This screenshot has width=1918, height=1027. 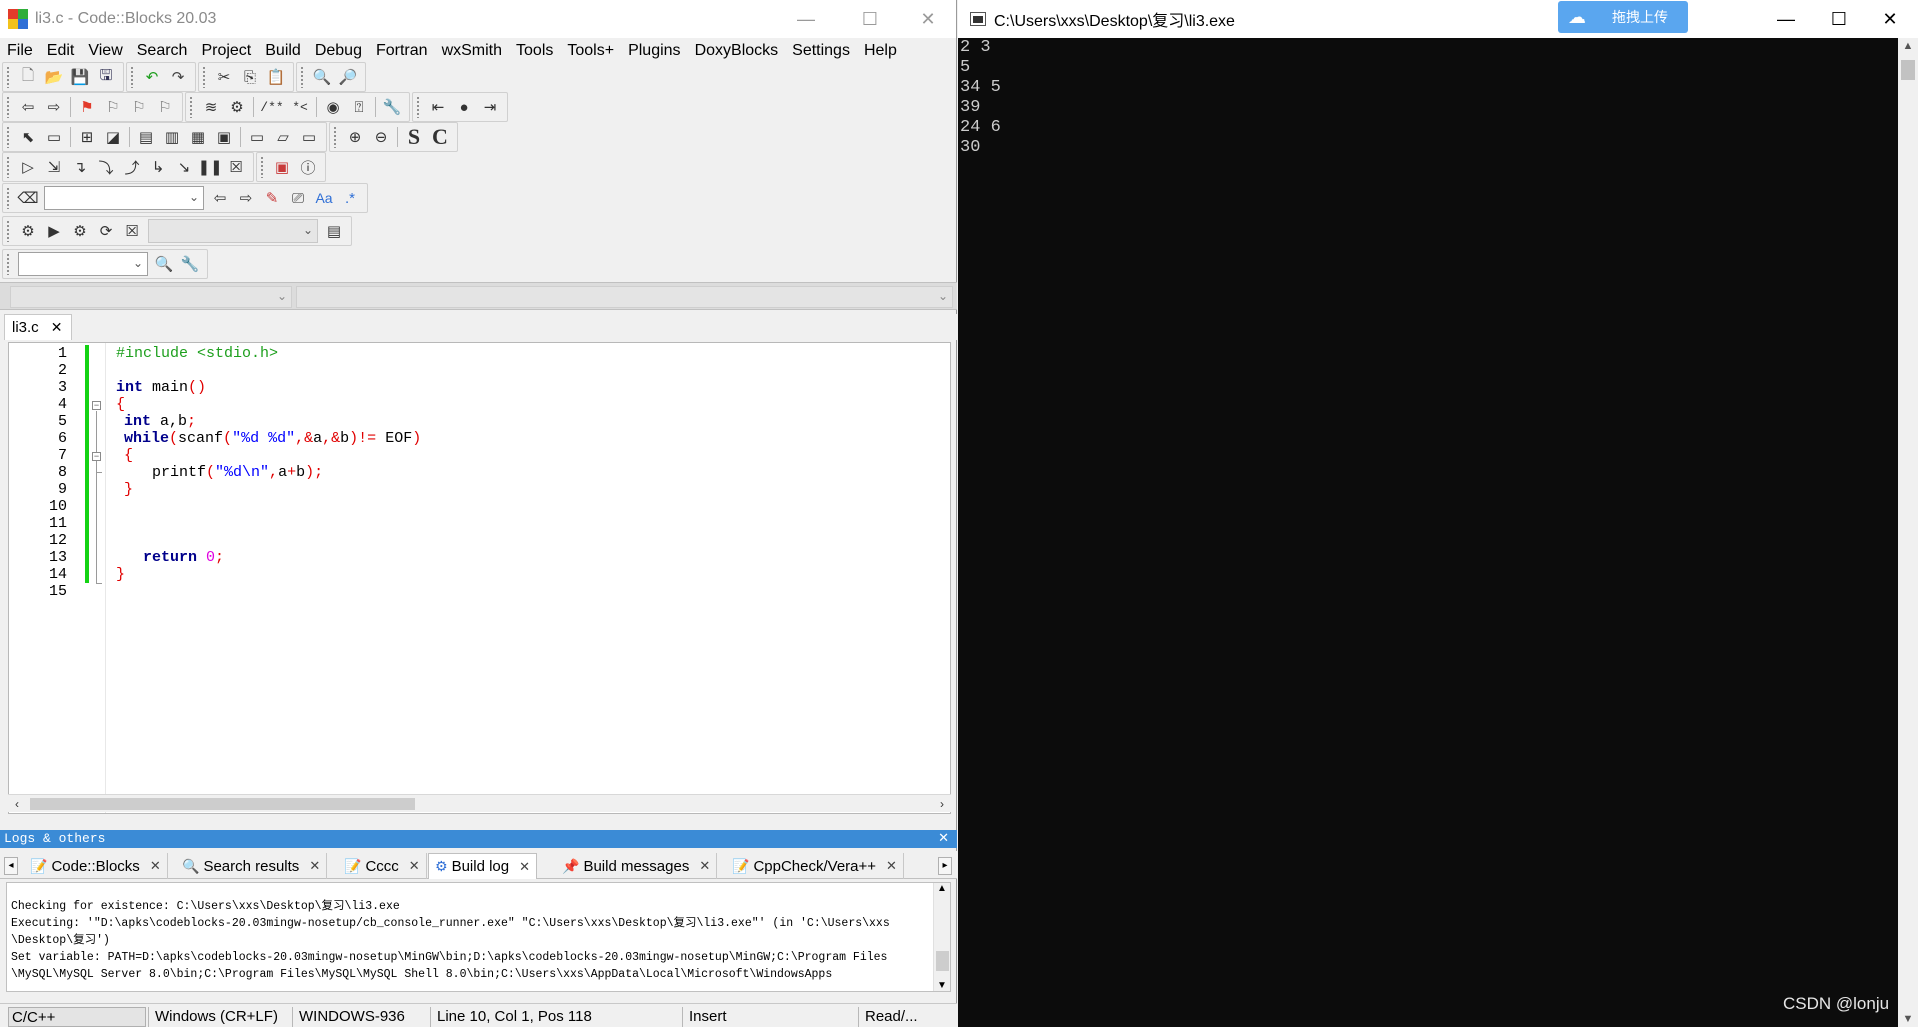 What do you see at coordinates (392, 107) in the screenshot?
I see `doxy-config-button: 🔧` at bounding box center [392, 107].